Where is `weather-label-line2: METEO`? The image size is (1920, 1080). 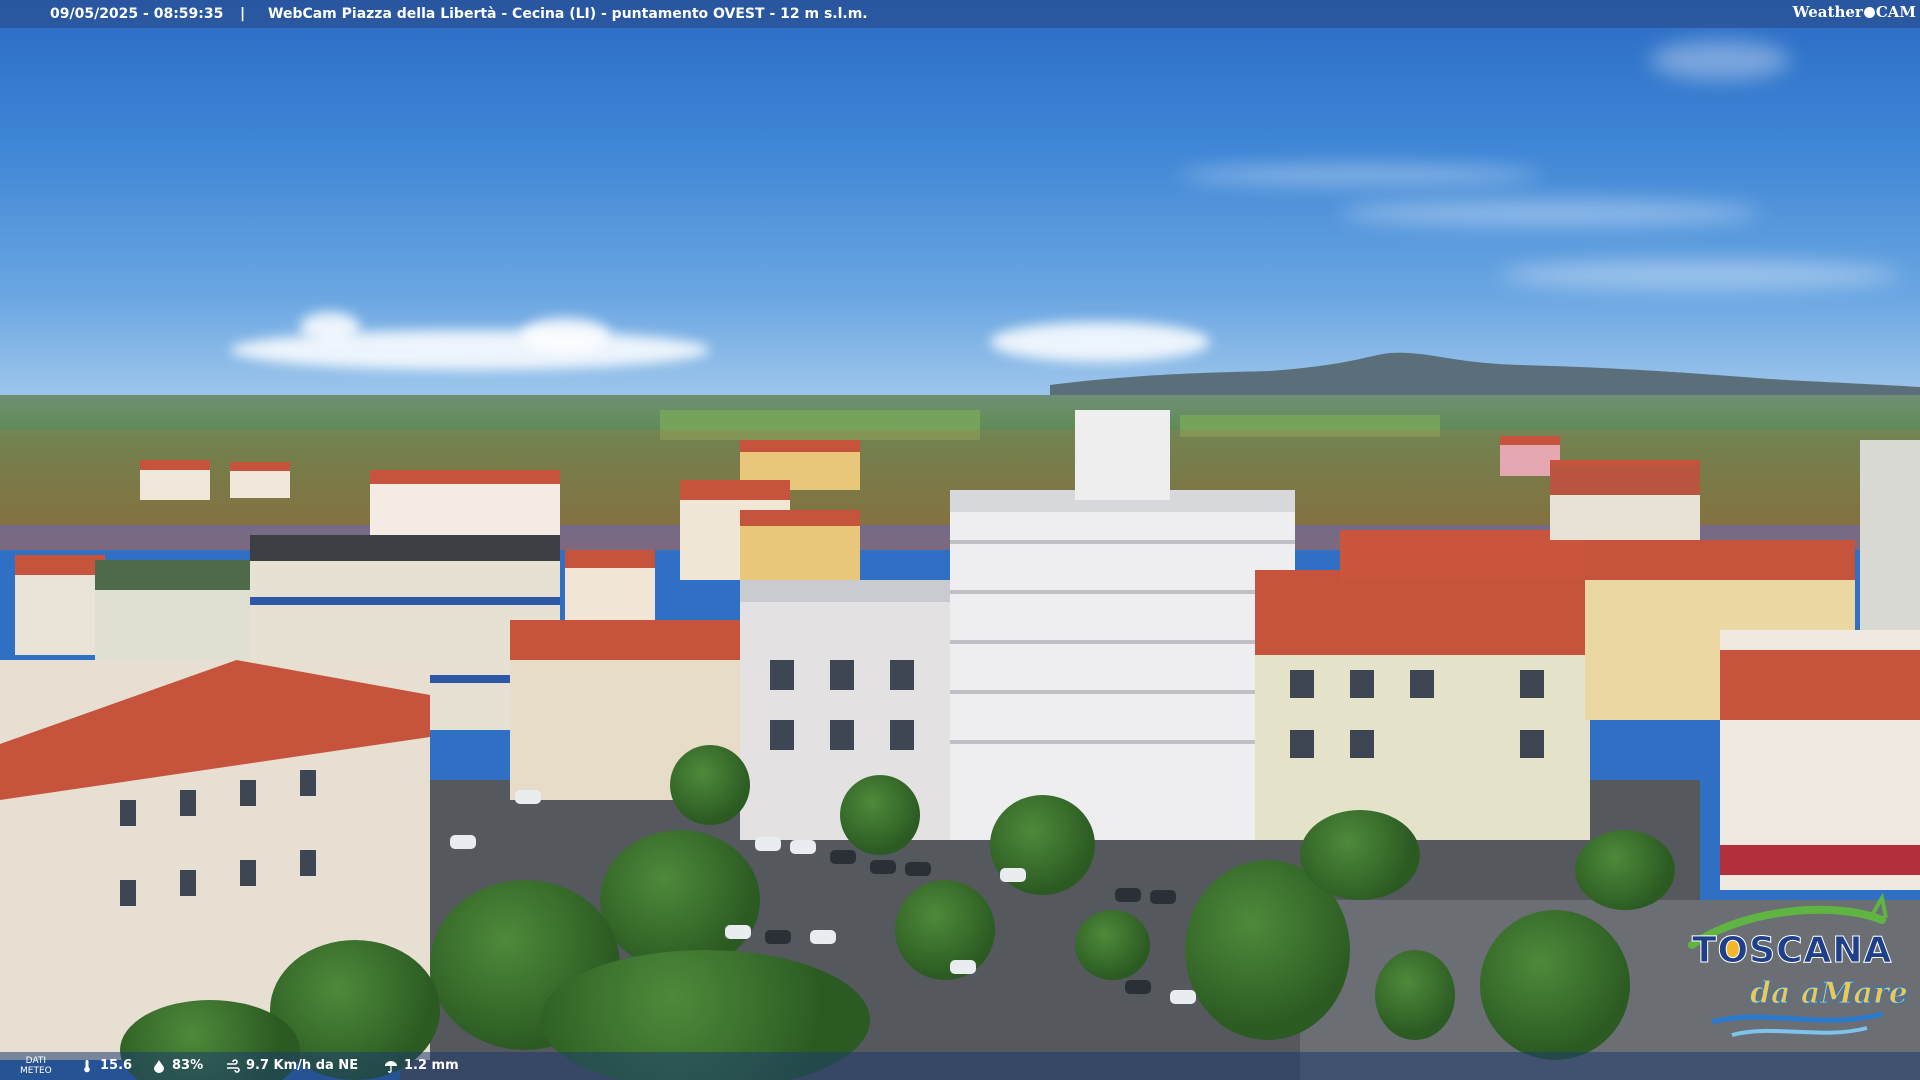 weather-label-line2: METEO is located at coordinates (36, 1071).